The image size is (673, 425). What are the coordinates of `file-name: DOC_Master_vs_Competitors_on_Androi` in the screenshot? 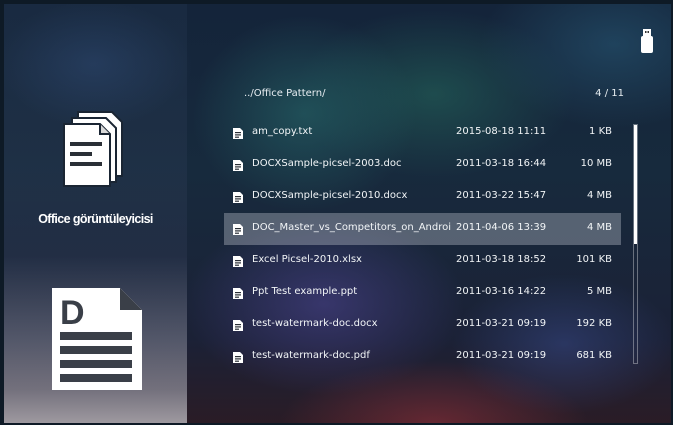 It's located at (352, 227).